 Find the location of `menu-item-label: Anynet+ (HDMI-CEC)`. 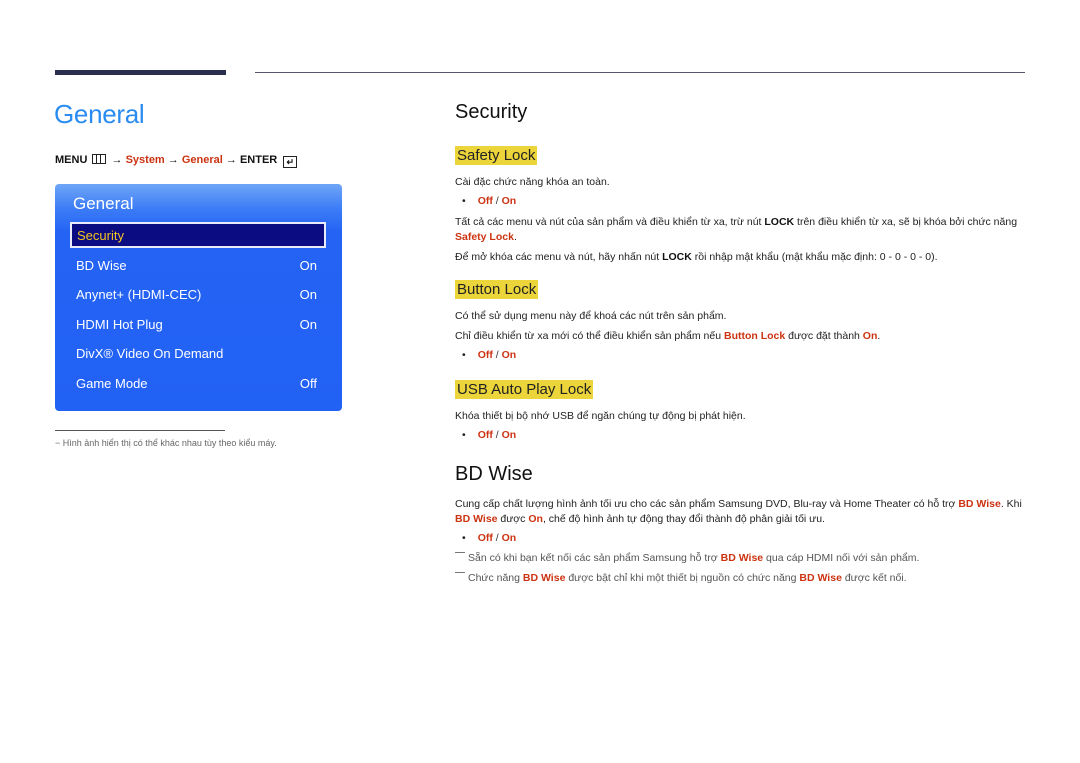

menu-item-label: Anynet+ (HDMI-CEC) is located at coordinates (139, 294).